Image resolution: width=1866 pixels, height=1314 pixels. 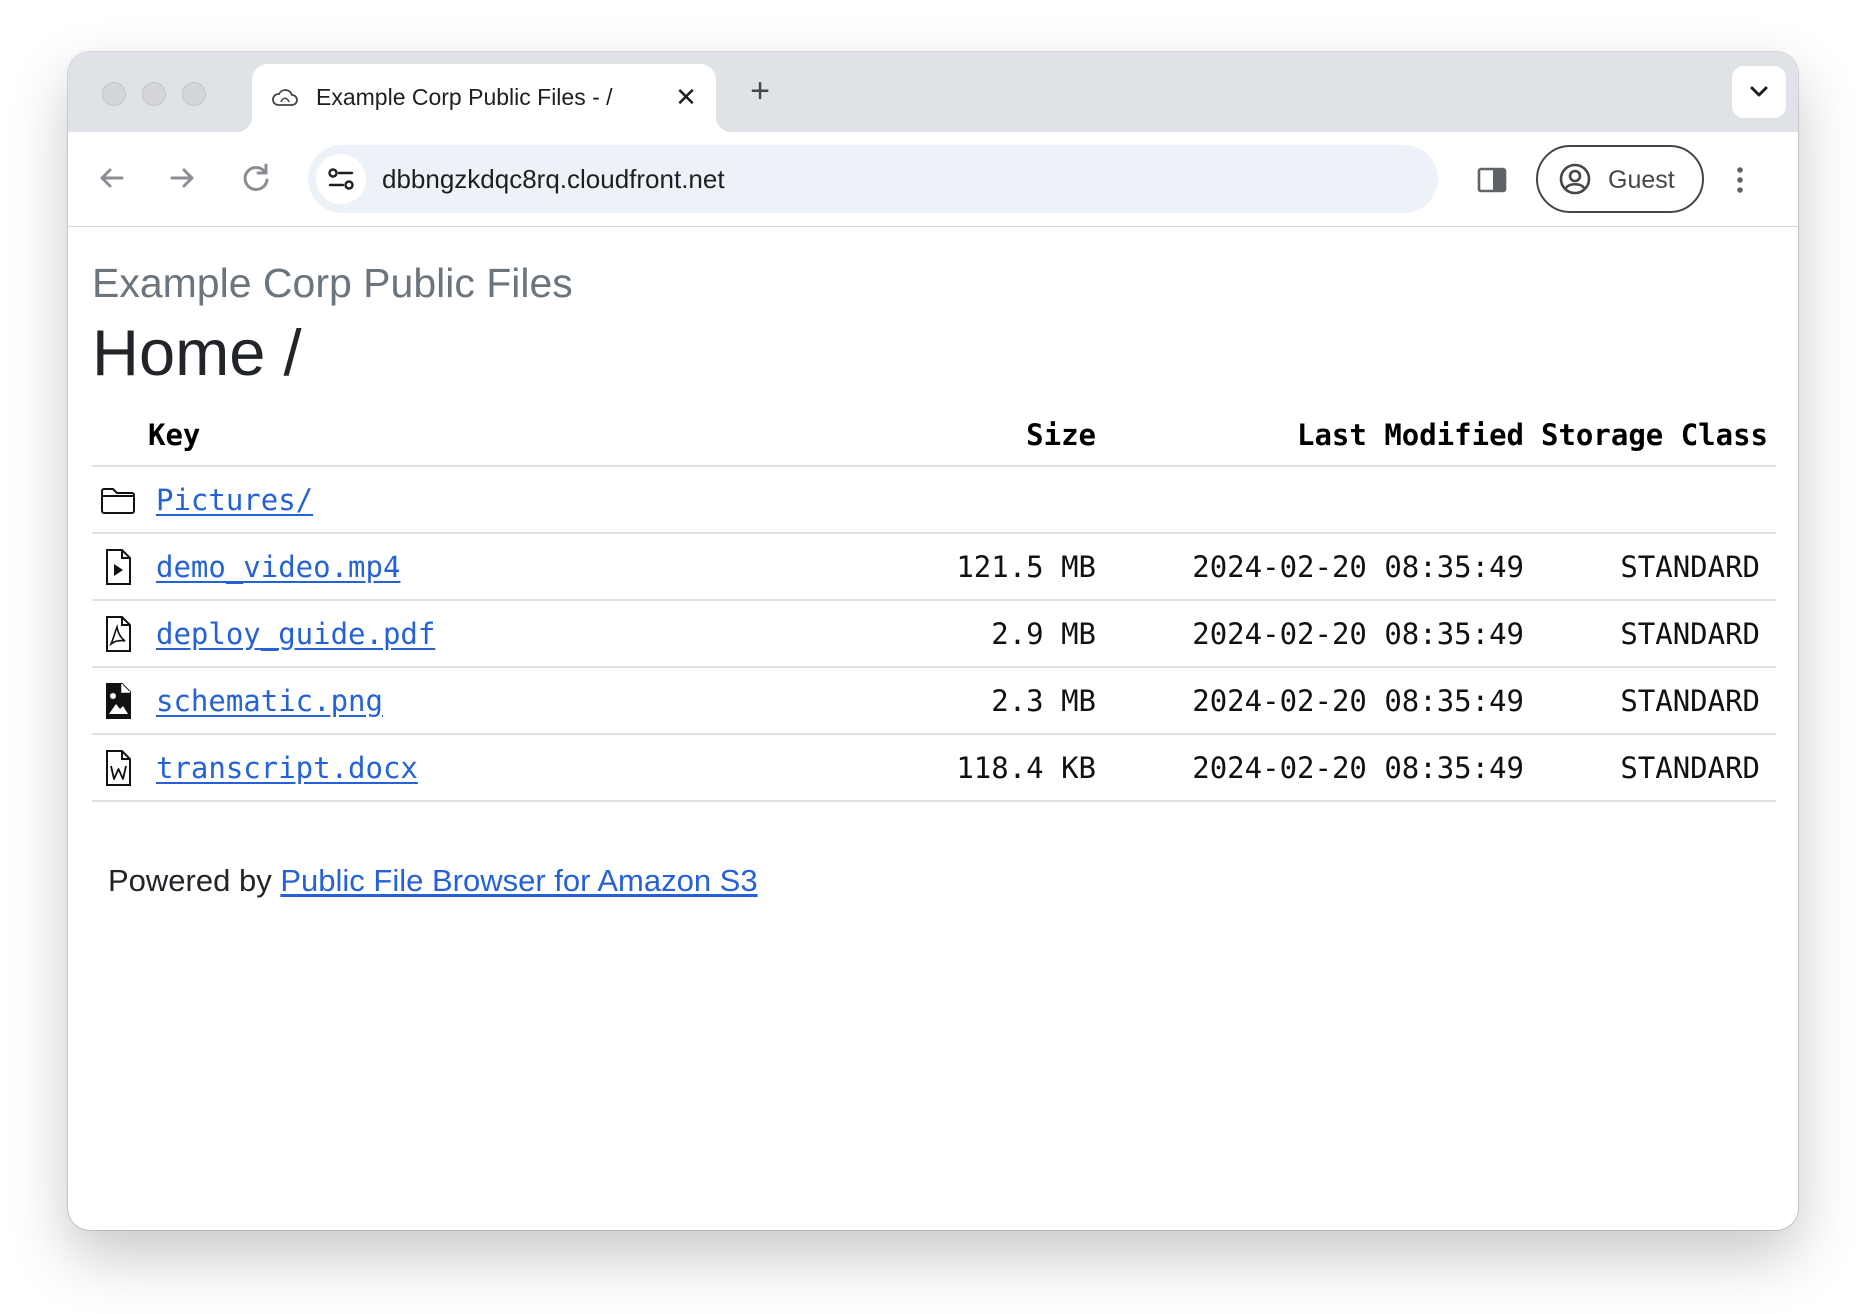 What do you see at coordinates (194, 94) in the screenshot?
I see `zoom-window-button` at bounding box center [194, 94].